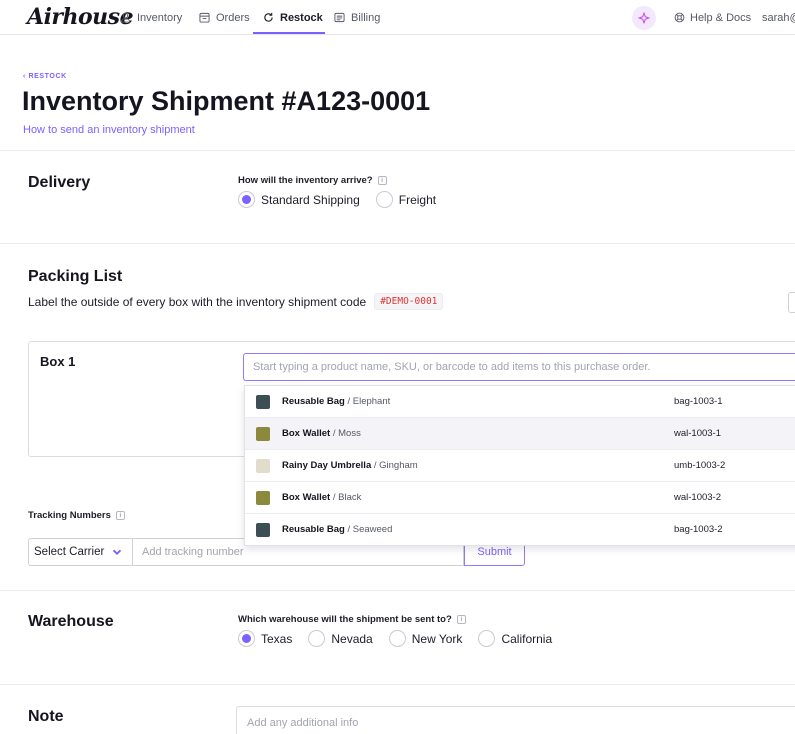  What do you see at coordinates (69, 515) in the screenshot?
I see `tracking-label-text: Tracking Numbers` at bounding box center [69, 515].